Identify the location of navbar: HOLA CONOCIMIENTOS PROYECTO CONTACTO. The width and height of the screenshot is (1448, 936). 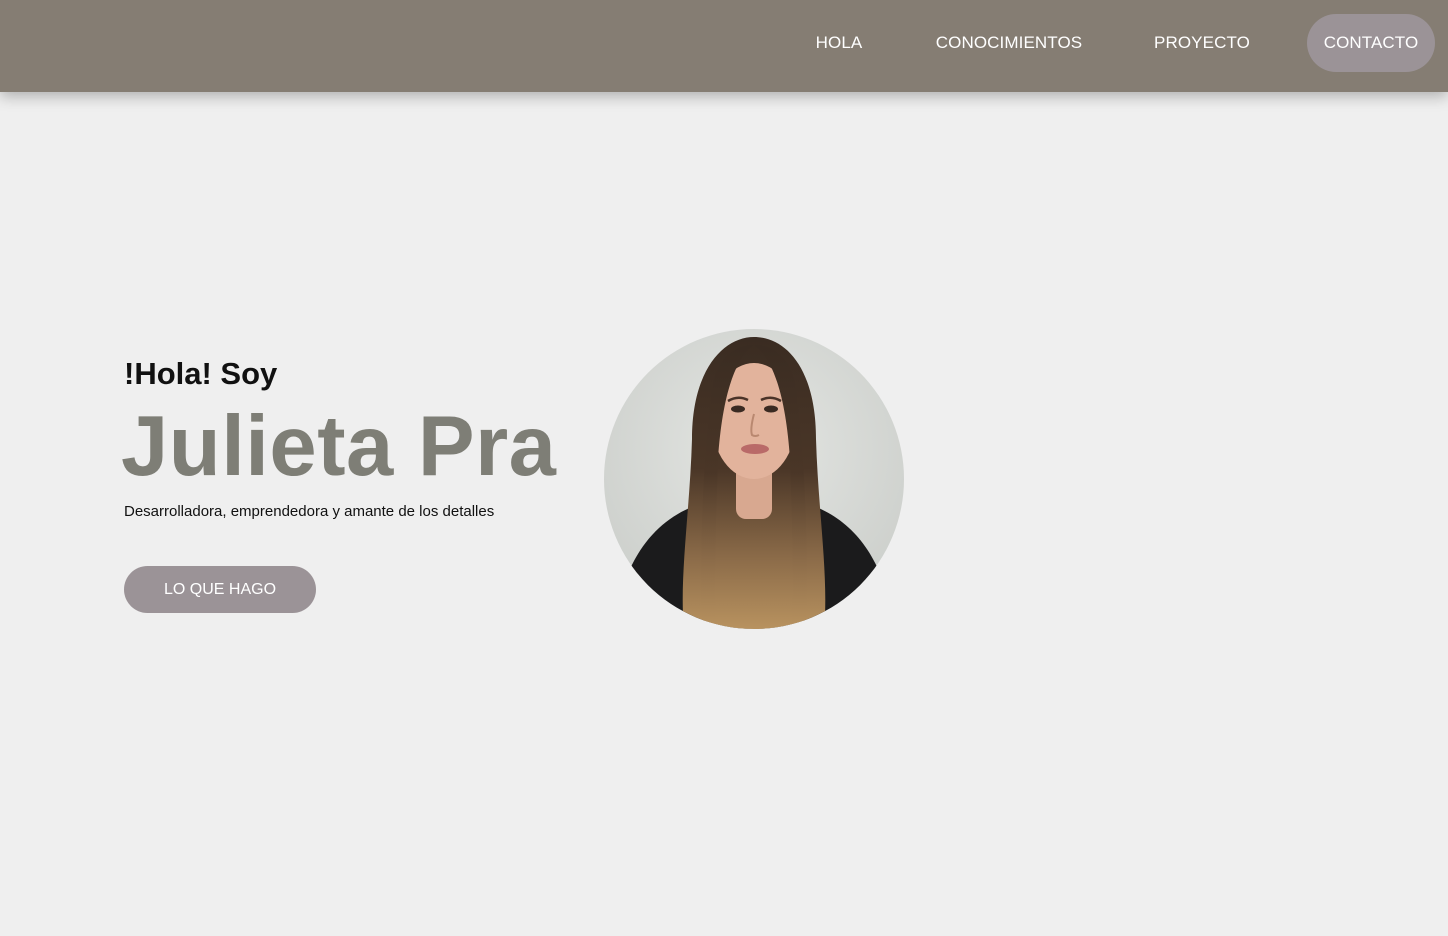
(724, 46).